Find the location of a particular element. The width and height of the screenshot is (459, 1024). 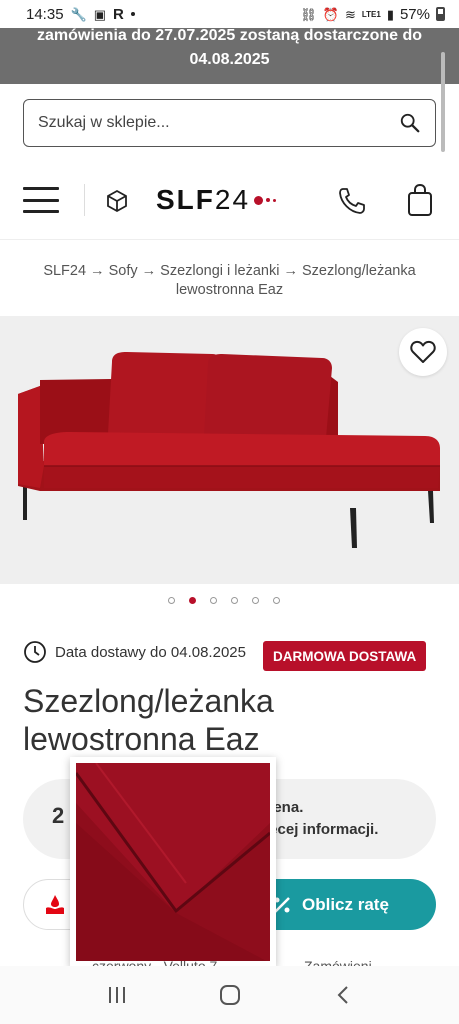

promo-line-2: 04.08.2025 is located at coordinates (229, 59).